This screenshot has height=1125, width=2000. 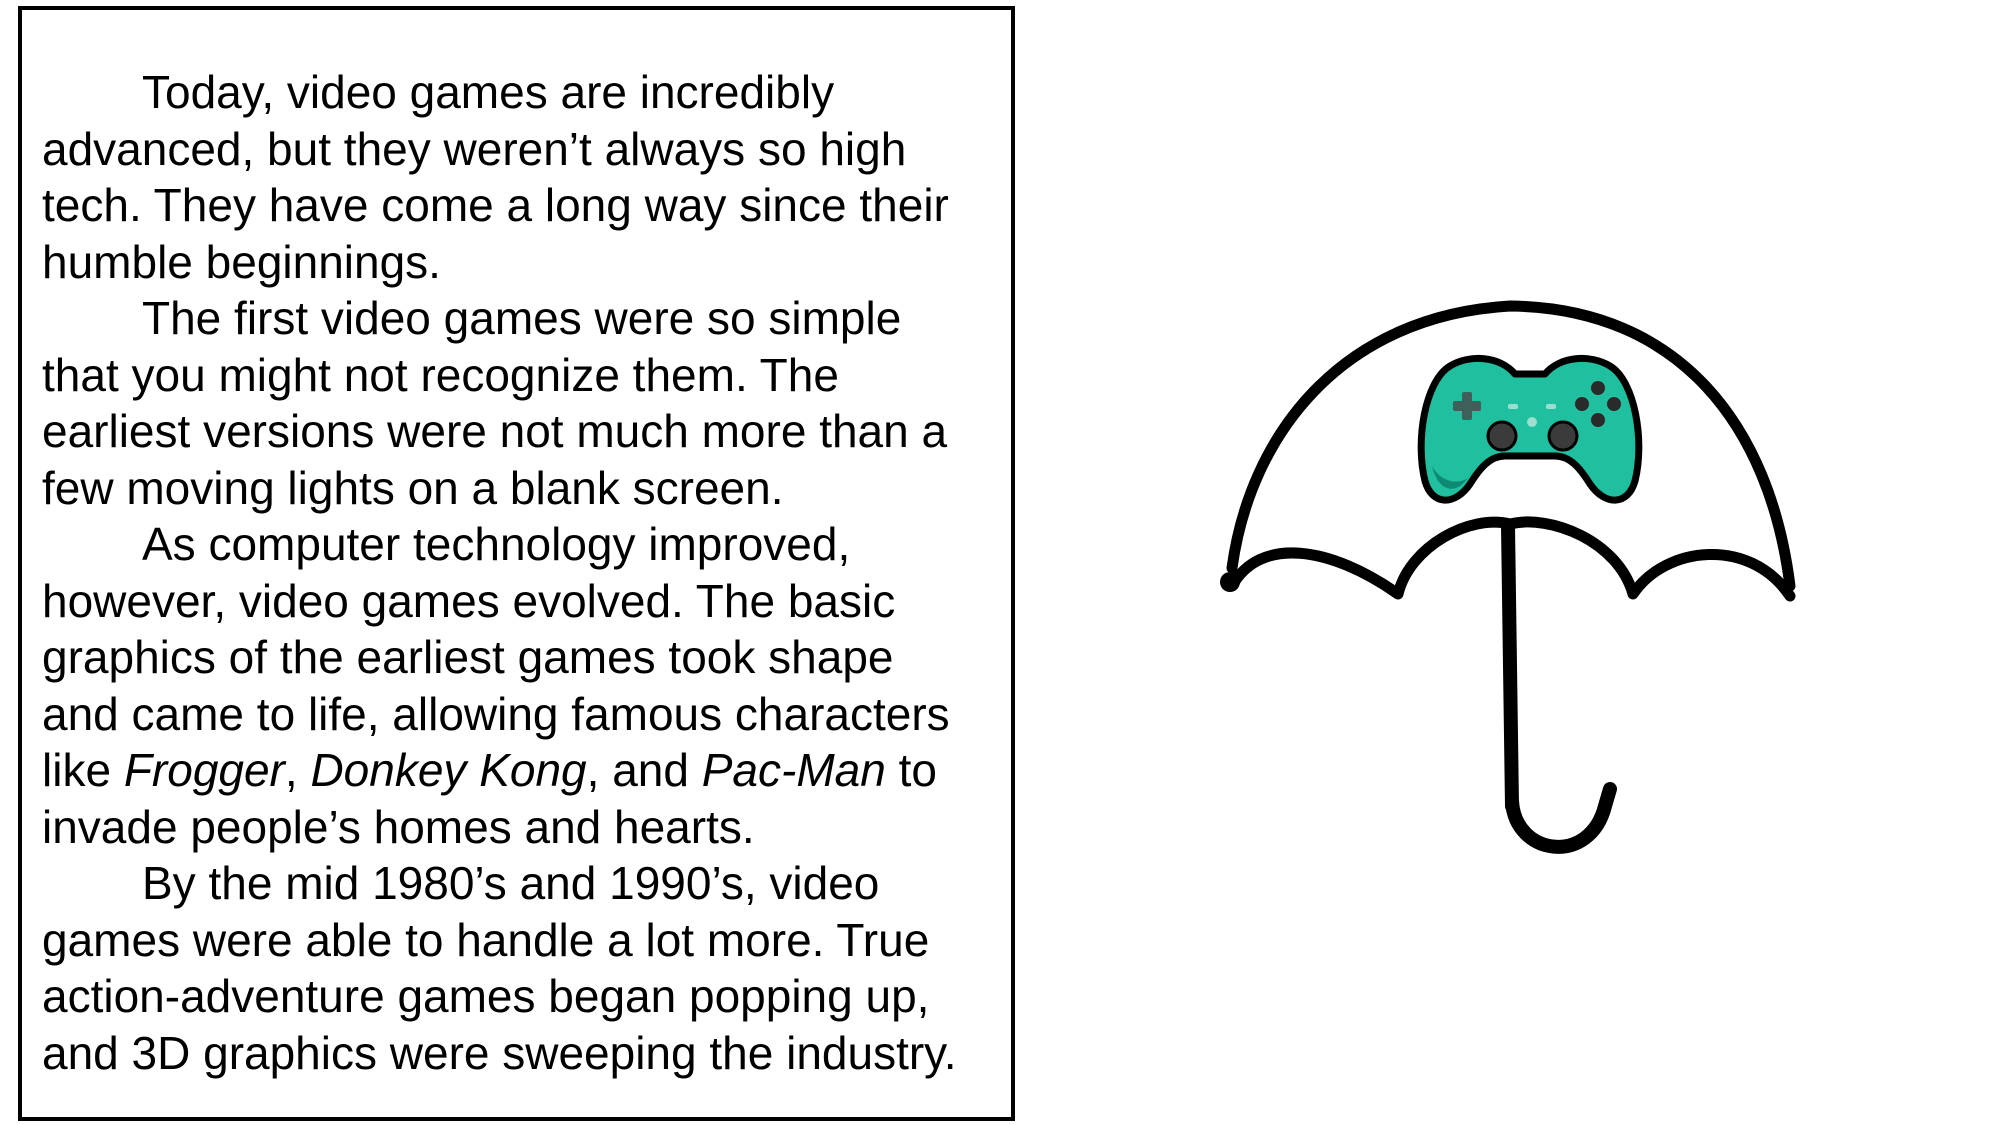 What do you see at coordinates (1510, 666) in the screenshot?
I see `umbrella-shaft` at bounding box center [1510, 666].